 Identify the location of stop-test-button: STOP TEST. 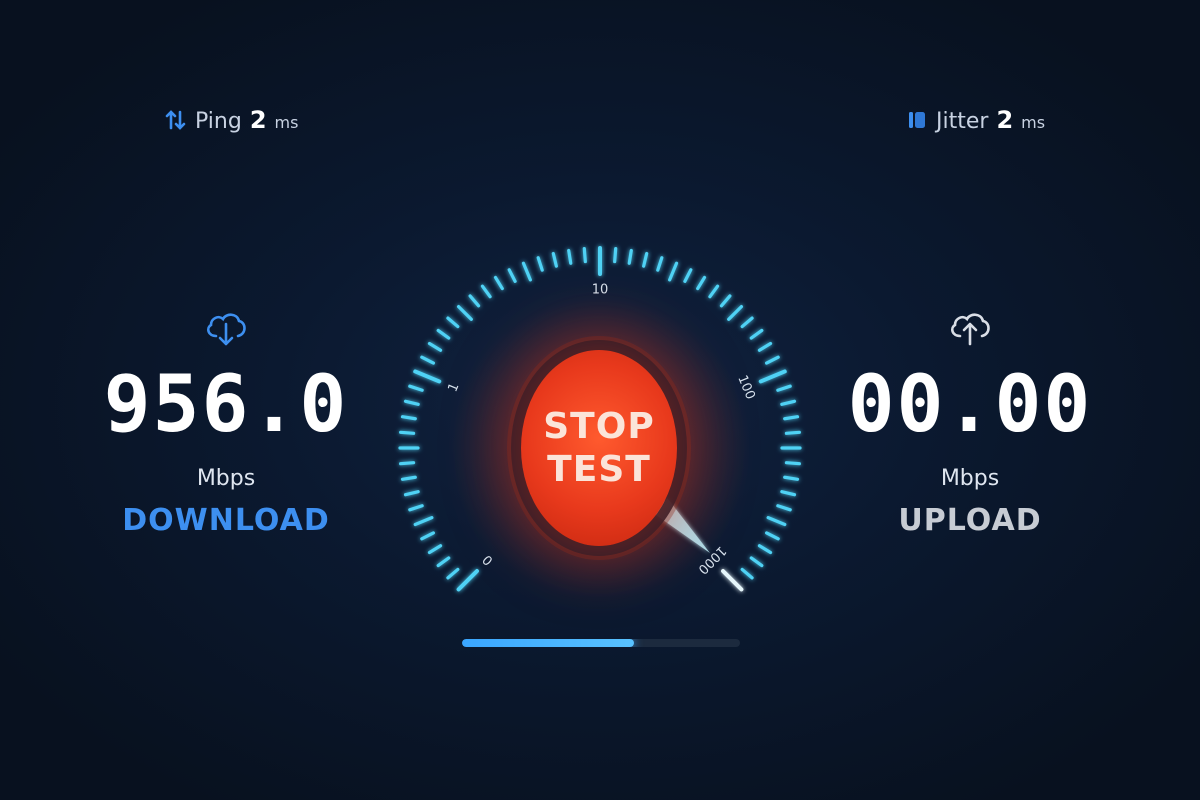
(599, 448).